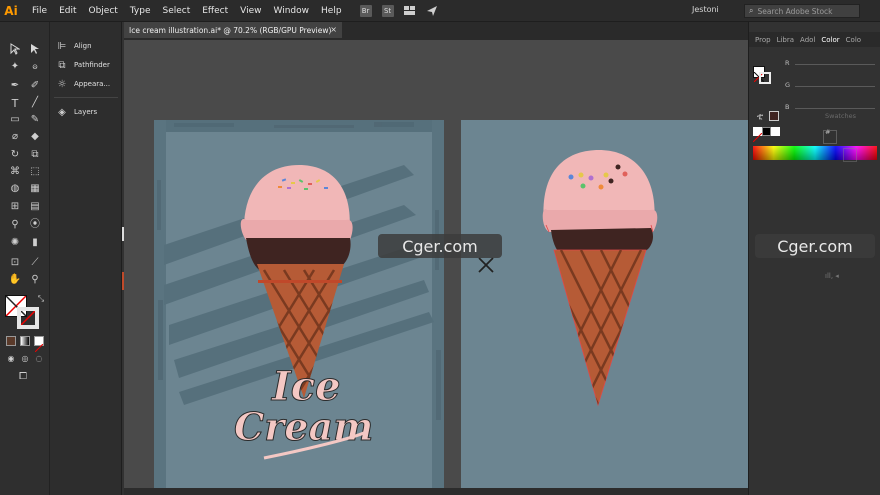  What do you see at coordinates (35, 137) in the screenshot?
I see `eraser-icon: ◆` at bounding box center [35, 137].